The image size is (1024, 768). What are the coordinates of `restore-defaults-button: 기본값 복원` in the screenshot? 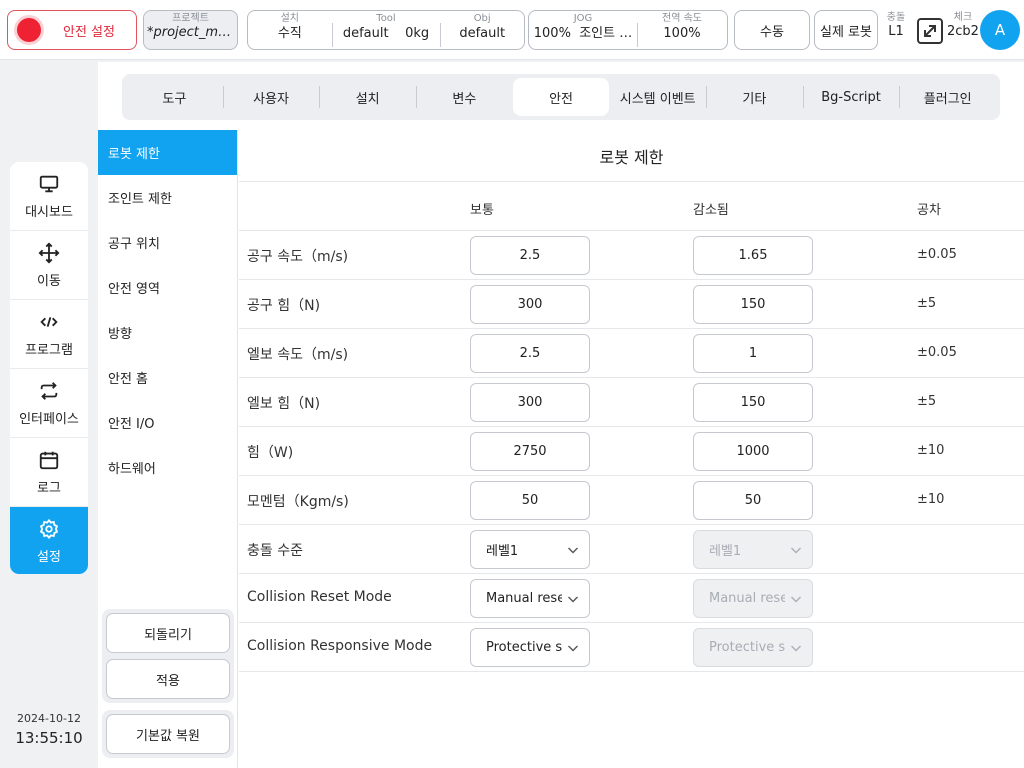 It's located at (168, 734).